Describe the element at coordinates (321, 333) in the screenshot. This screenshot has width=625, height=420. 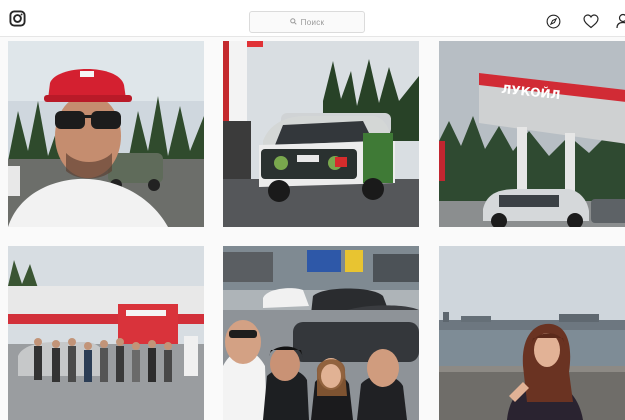
I see `post-thumbnail-group-selfie` at that location.